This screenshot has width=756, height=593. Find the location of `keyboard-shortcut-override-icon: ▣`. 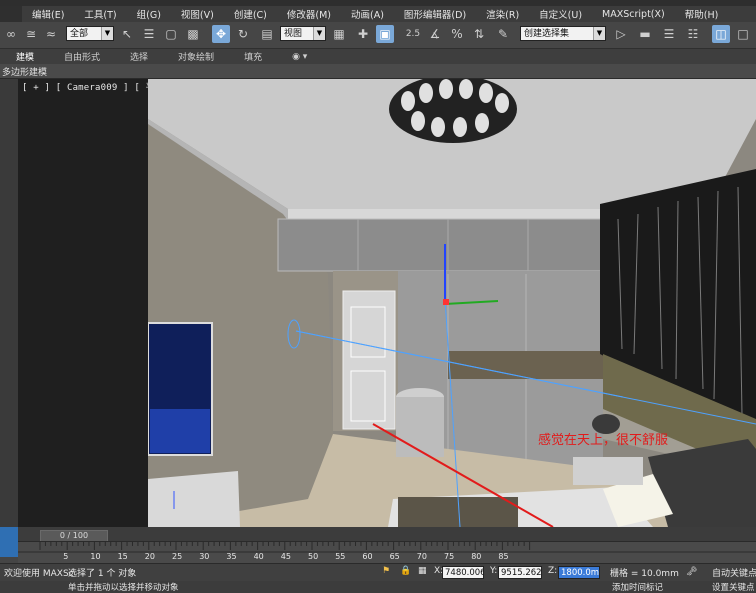

keyboard-shortcut-override-icon: ▣ is located at coordinates (385, 34).